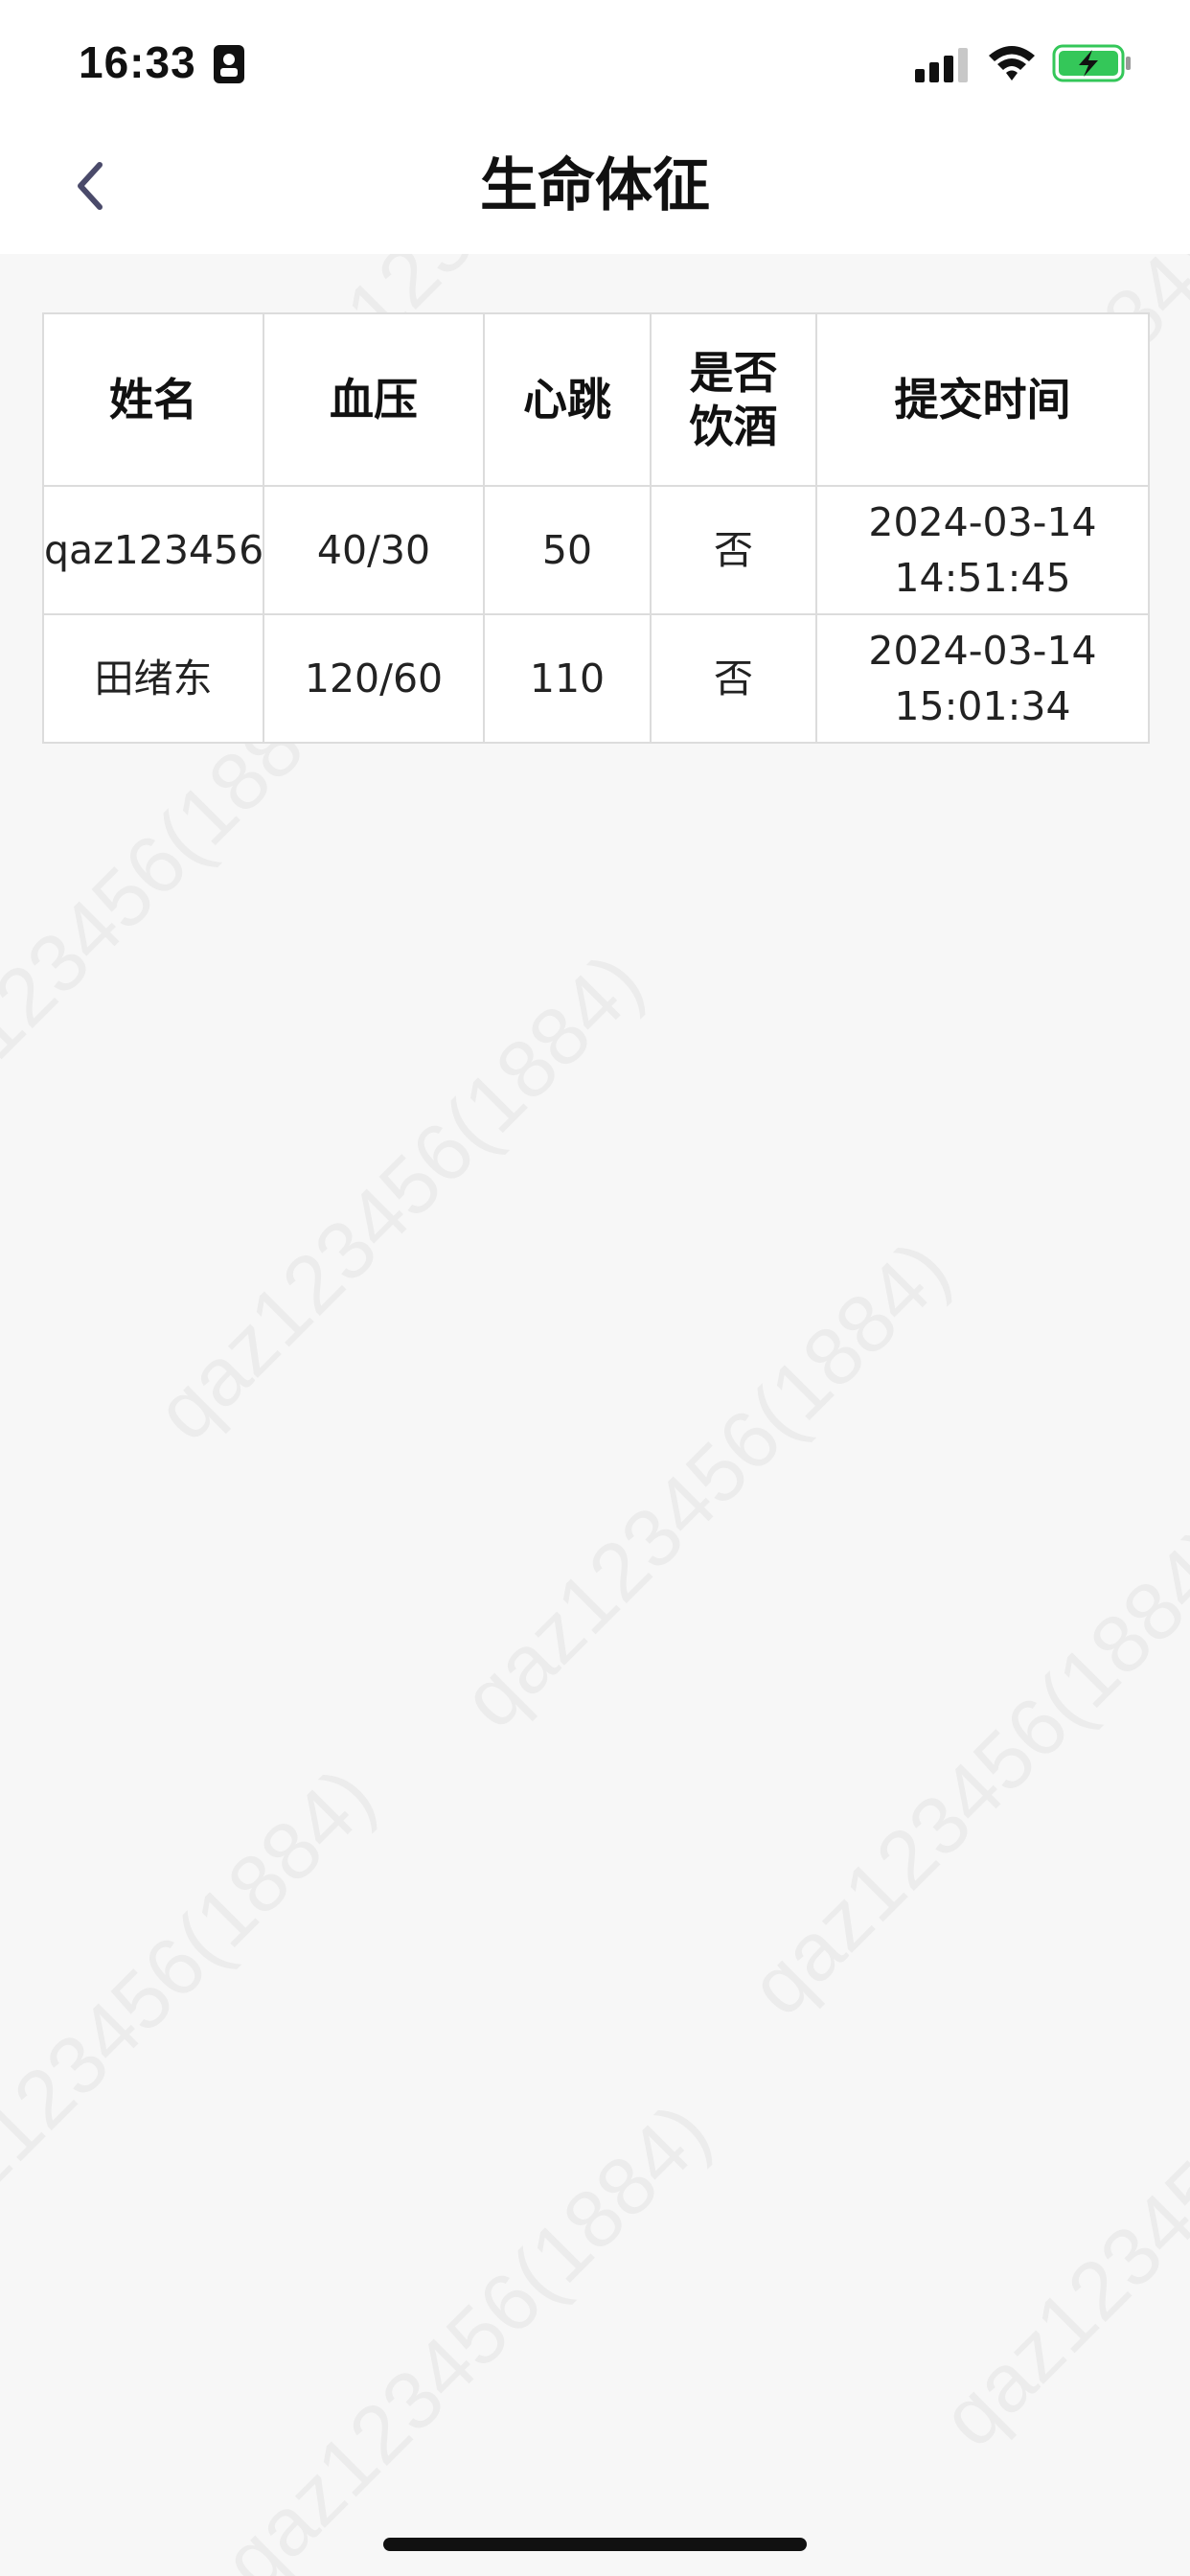 This screenshot has width=1190, height=2576. What do you see at coordinates (568, 399) in the screenshot?
I see `header-heartbeat: 心跳` at bounding box center [568, 399].